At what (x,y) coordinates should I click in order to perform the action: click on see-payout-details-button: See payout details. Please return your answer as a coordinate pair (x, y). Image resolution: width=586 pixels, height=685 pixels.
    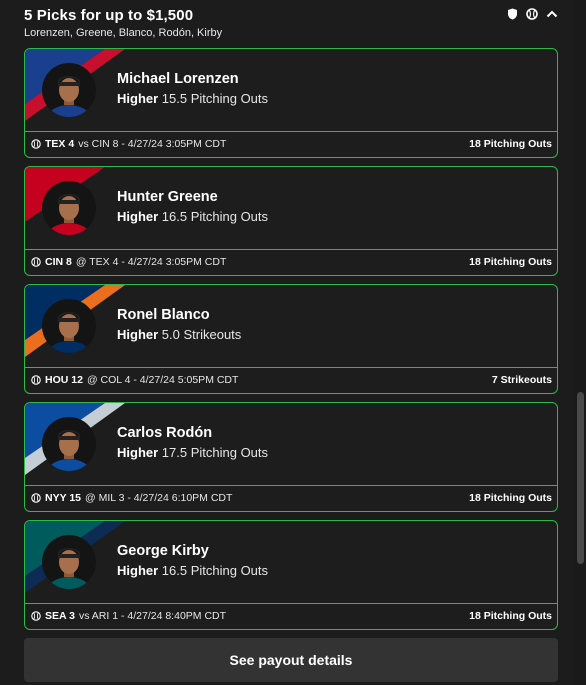
    Looking at the image, I should click on (291, 660).